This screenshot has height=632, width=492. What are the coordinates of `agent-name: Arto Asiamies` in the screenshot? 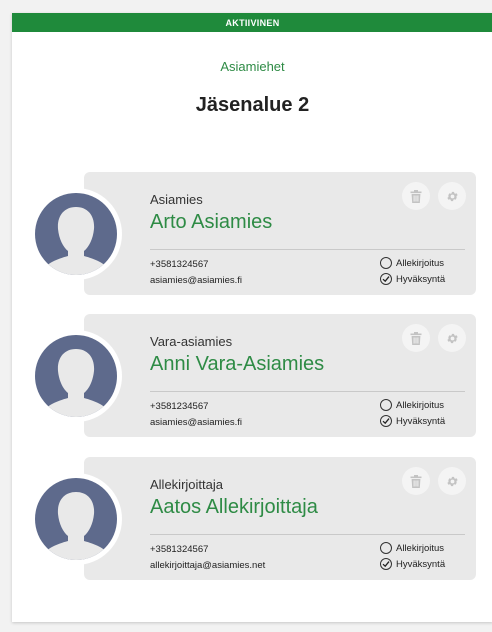 It's located at (211, 222).